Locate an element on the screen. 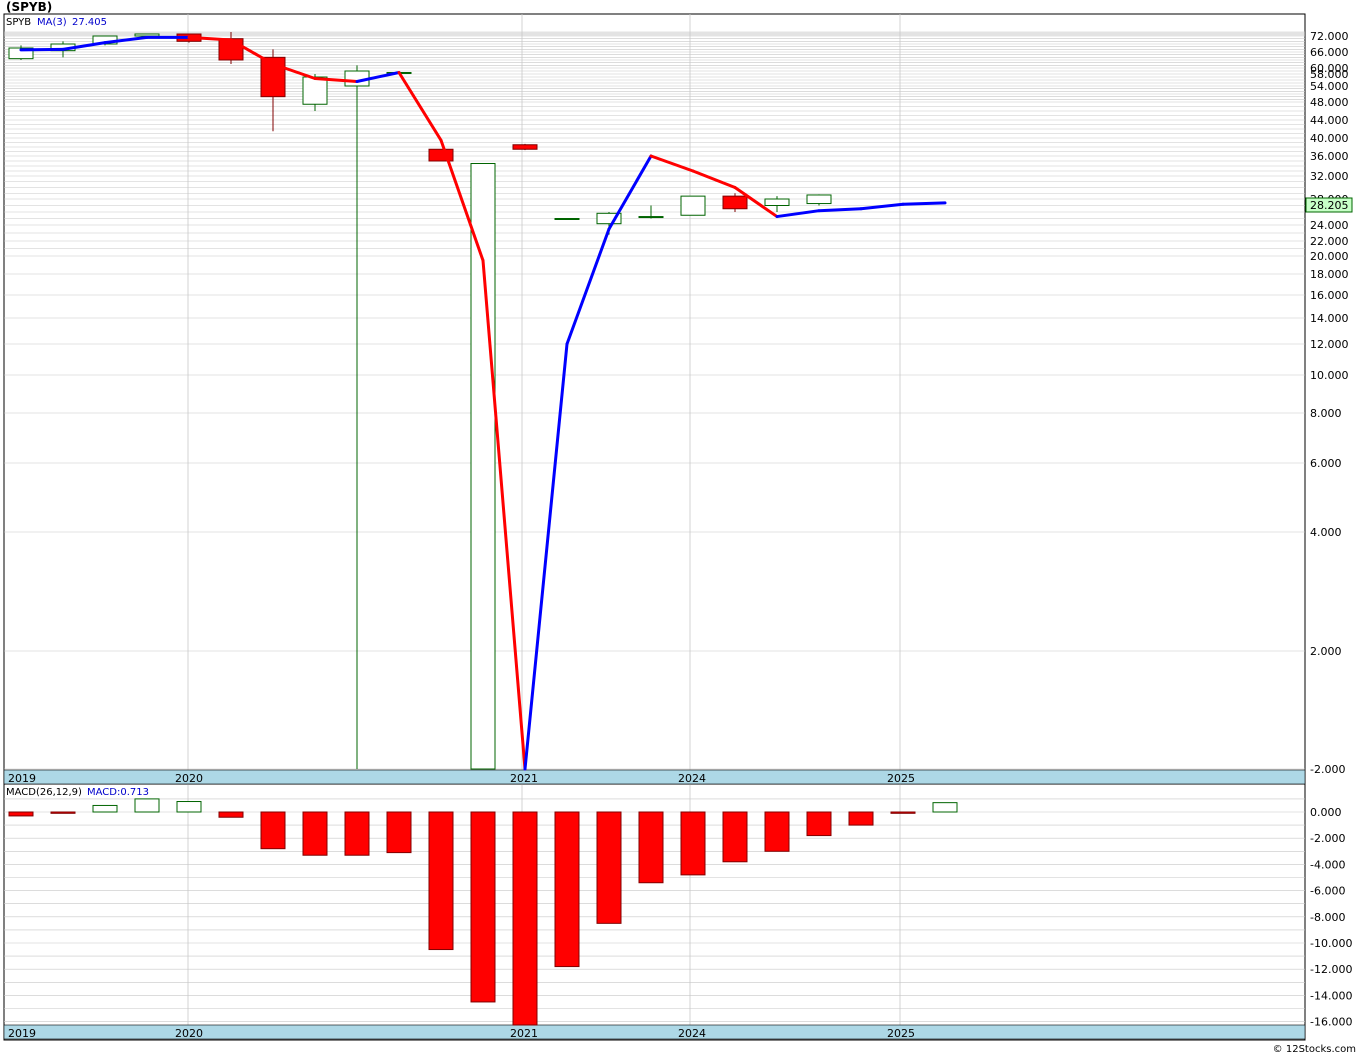 The width and height of the screenshot is (1360, 1056). macd-tick-label: -10.000 is located at coordinates (1331, 943).